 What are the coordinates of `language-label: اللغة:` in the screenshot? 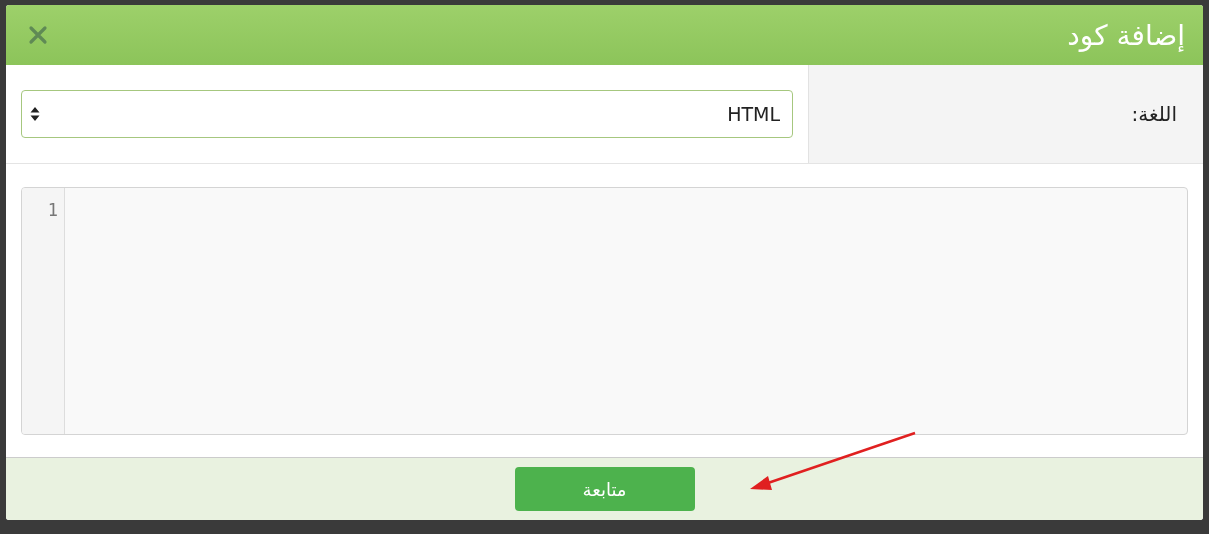 It's located at (1154, 114).